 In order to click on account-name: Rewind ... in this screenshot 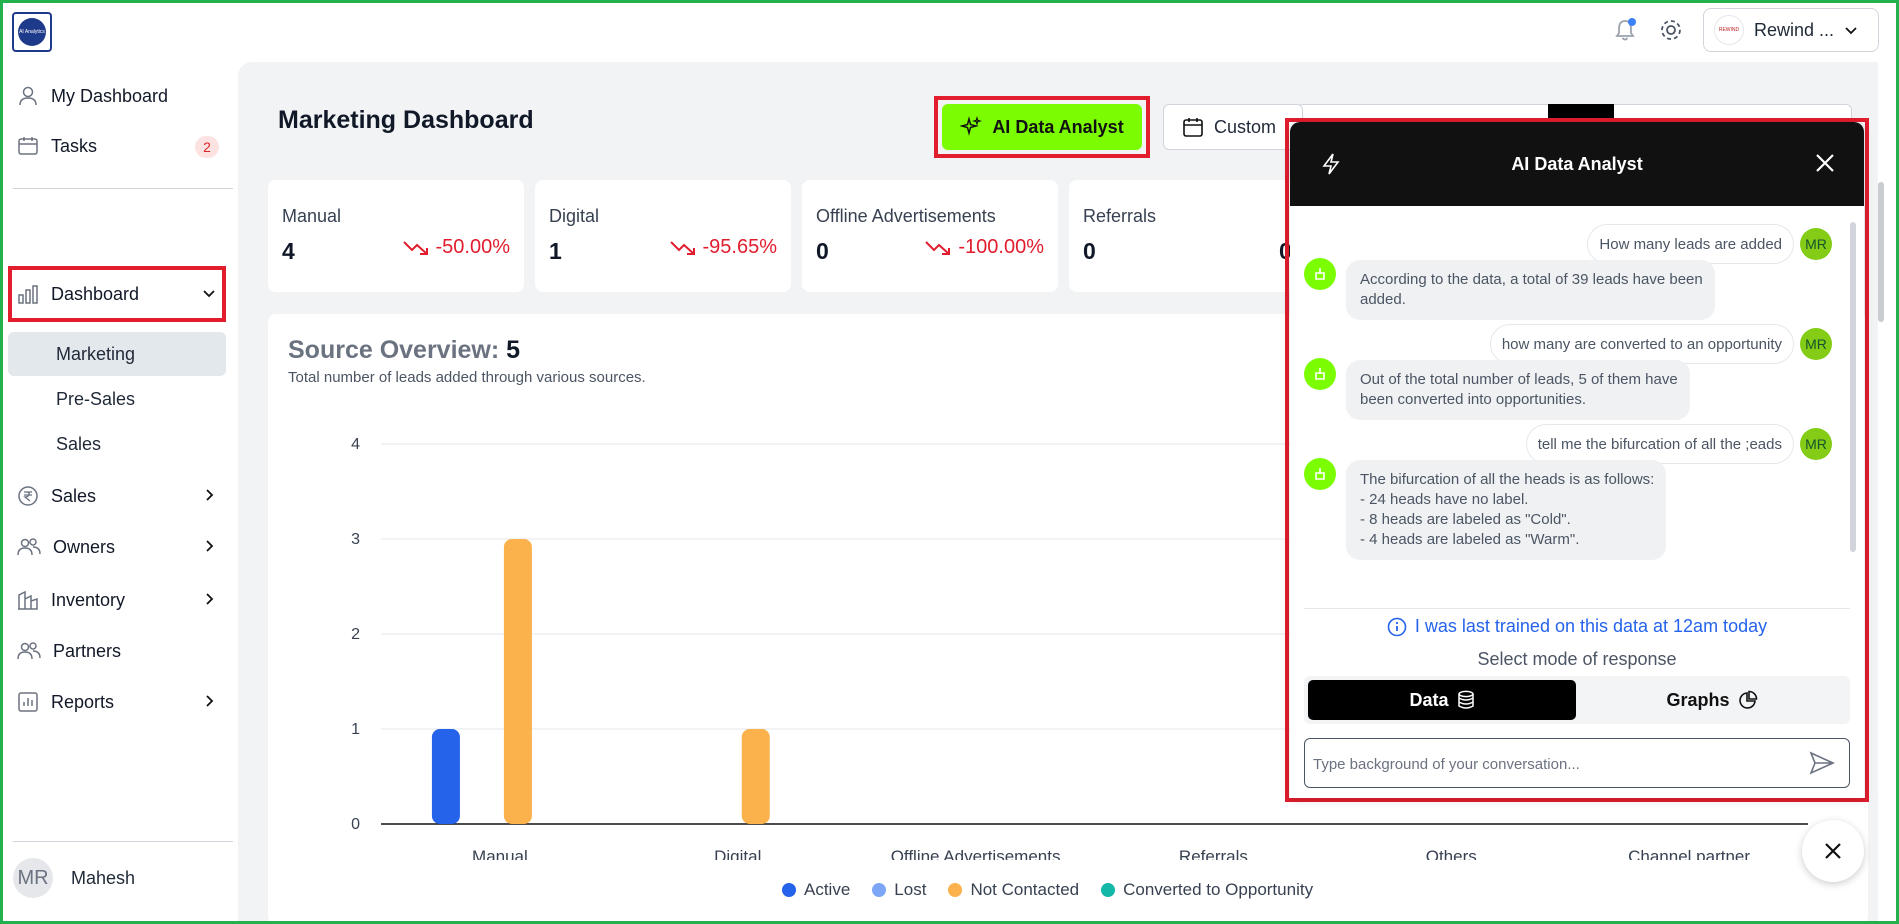, I will do `click(1794, 29)`.